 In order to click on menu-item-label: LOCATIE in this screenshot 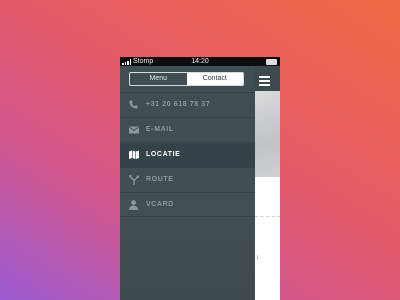, I will do `click(163, 154)`.